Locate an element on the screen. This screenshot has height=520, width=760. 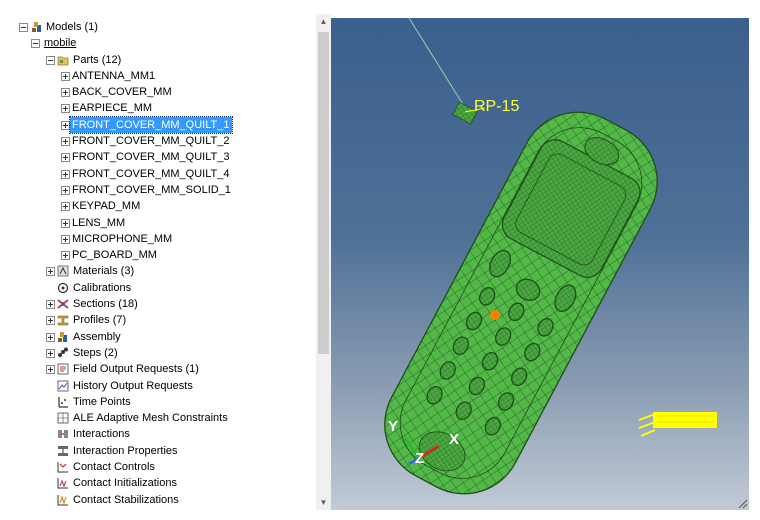
tree-label-contact-controls: Contact Controls is located at coordinates (114, 467).